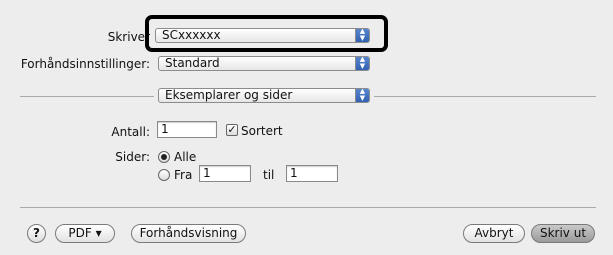 This screenshot has width=613, height=255. Describe the element at coordinates (266, 33) in the screenshot. I see `printer-highlight-frame` at that location.